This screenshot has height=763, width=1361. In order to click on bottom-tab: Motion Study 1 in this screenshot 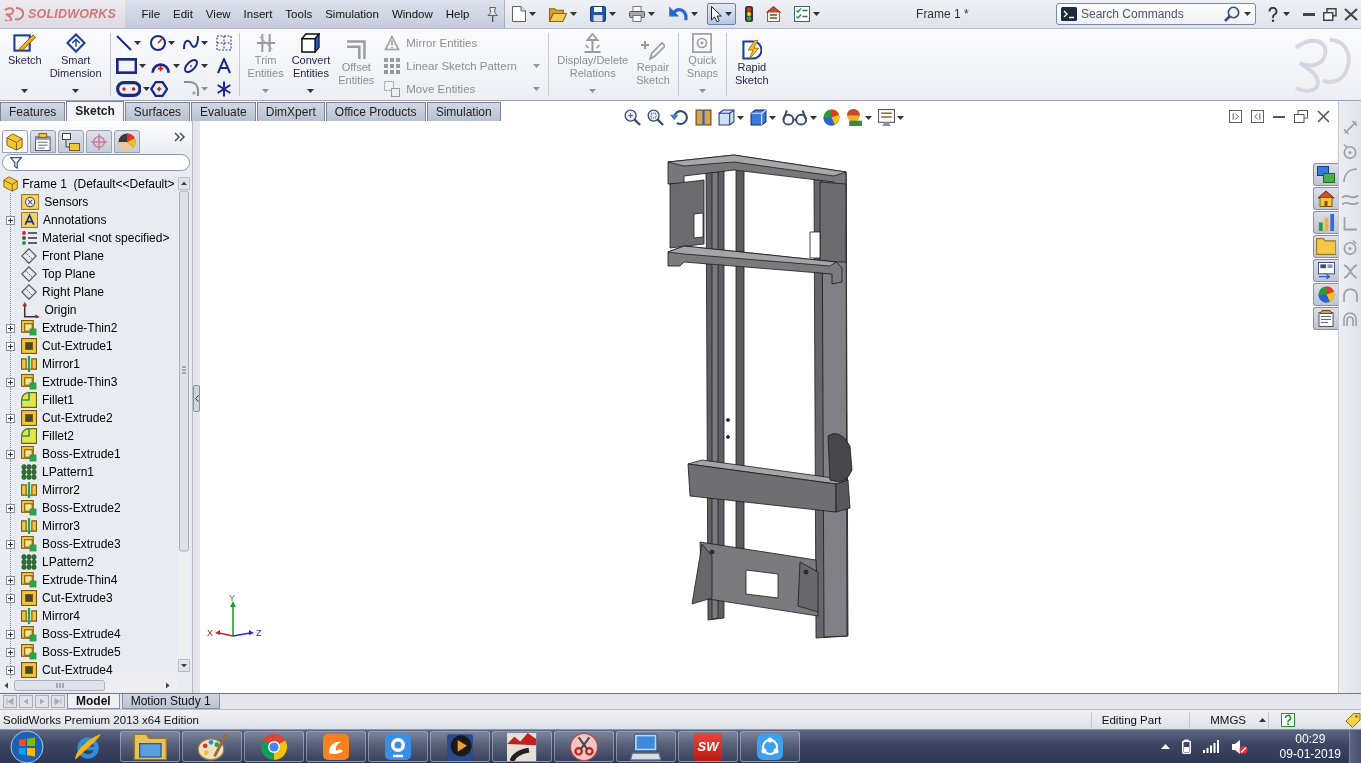, I will do `click(170, 701)`.